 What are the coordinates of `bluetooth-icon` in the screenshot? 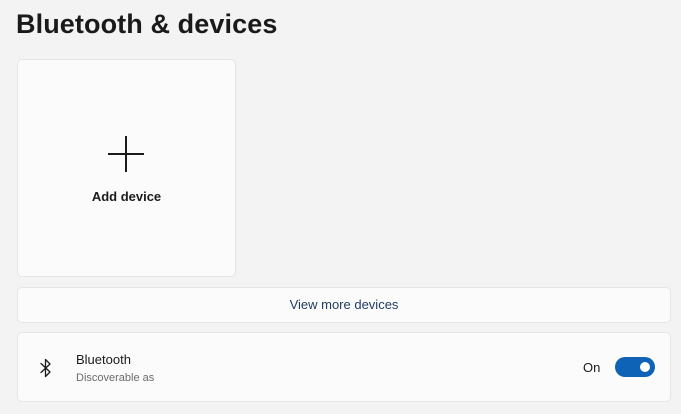 It's located at (45, 368).